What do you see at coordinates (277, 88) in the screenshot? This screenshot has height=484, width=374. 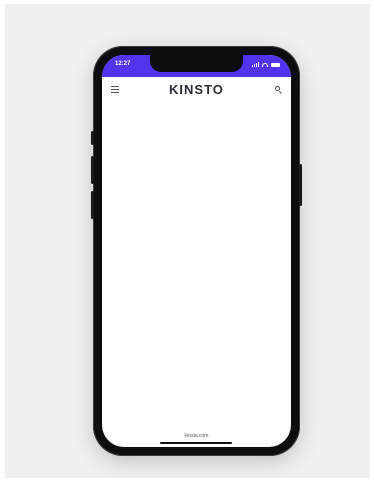 I see `search-icon` at bounding box center [277, 88].